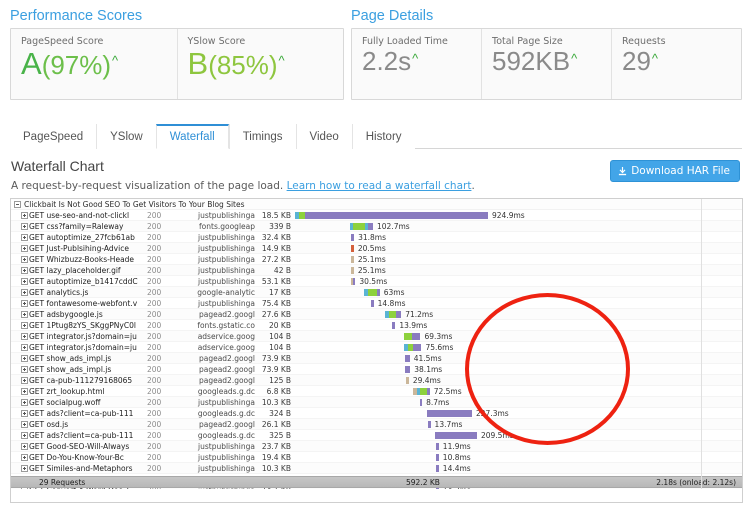 The height and width of the screenshot is (509, 750). What do you see at coordinates (547, 64) in the screenshot?
I see `total-page-size-metric: Total Page Size 592KB^` at bounding box center [547, 64].